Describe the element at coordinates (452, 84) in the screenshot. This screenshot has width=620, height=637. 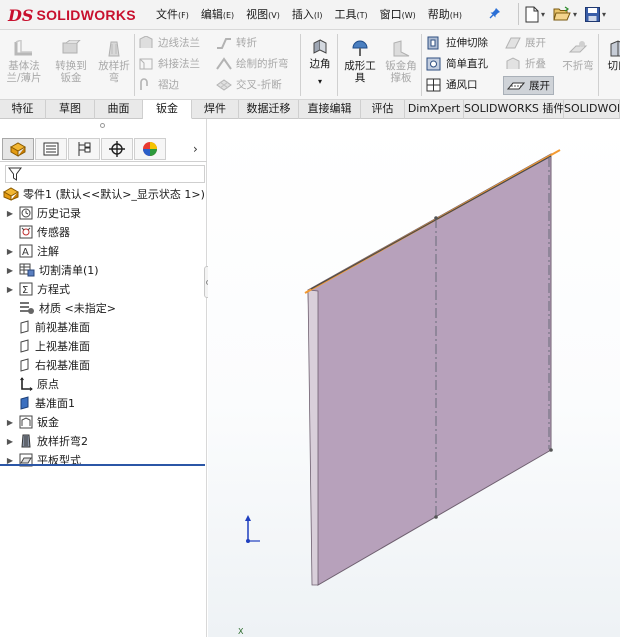
I see `vent-button: 通风口` at that location.